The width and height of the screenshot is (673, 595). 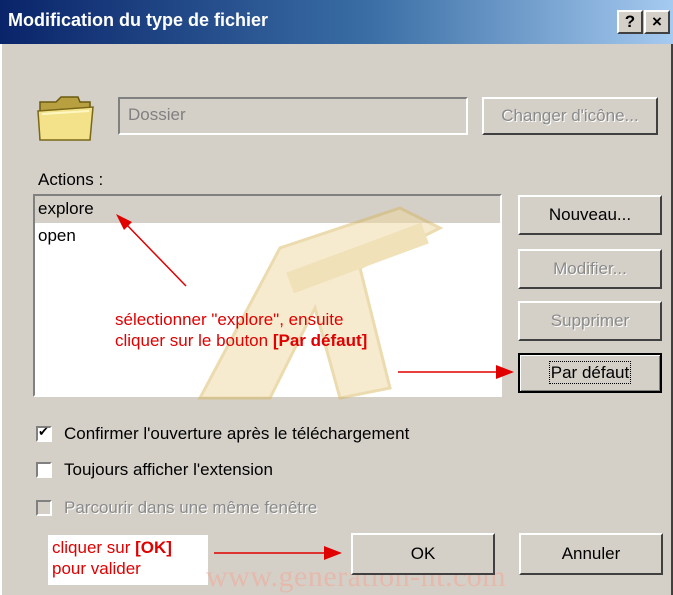 What do you see at coordinates (229, 319) in the screenshot?
I see `list-instruction-line1: sélectionner "explore", ensuite` at bounding box center [229, 319].